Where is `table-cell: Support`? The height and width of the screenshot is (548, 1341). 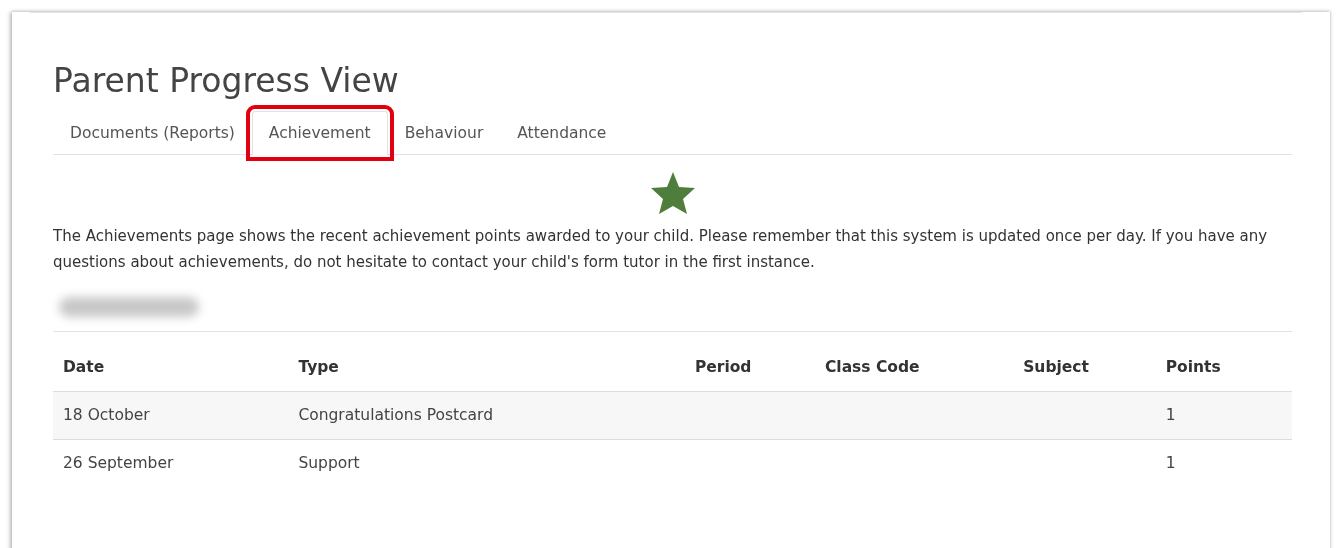
table-cell: Support is located at coordinates (329, 463).